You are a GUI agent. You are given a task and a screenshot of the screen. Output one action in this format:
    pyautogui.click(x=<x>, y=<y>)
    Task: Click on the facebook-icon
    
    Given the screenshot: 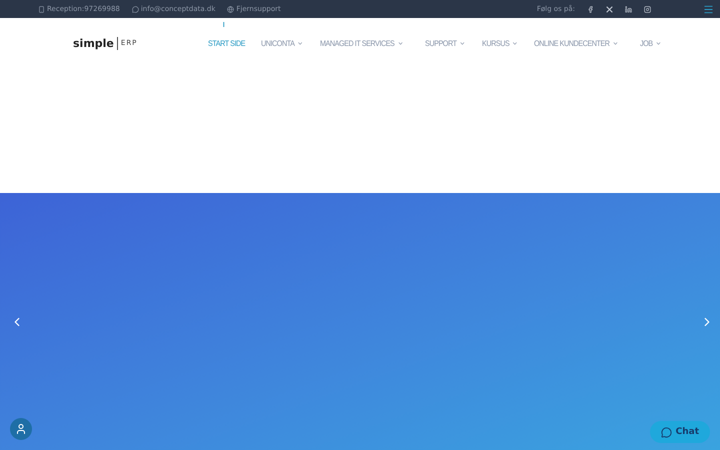 What is the action you would take?
    pyautogui.click(x=590, y=9)
    